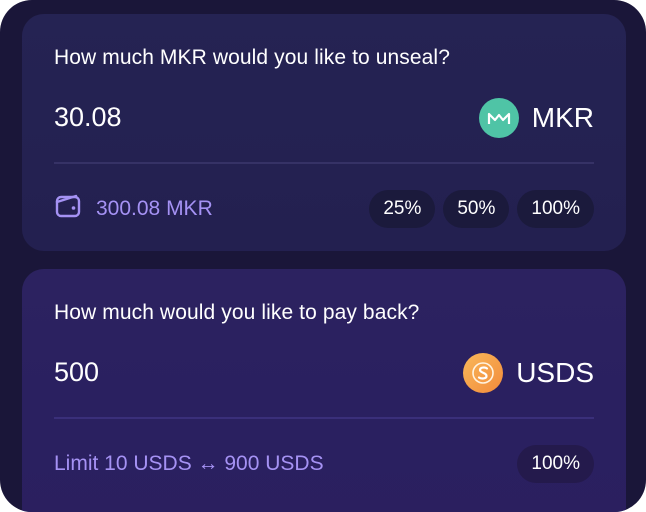  I want to click on payback-limit-row: Limit 10 USDS ↔ 900 USDS 100%, so click(324, 464).